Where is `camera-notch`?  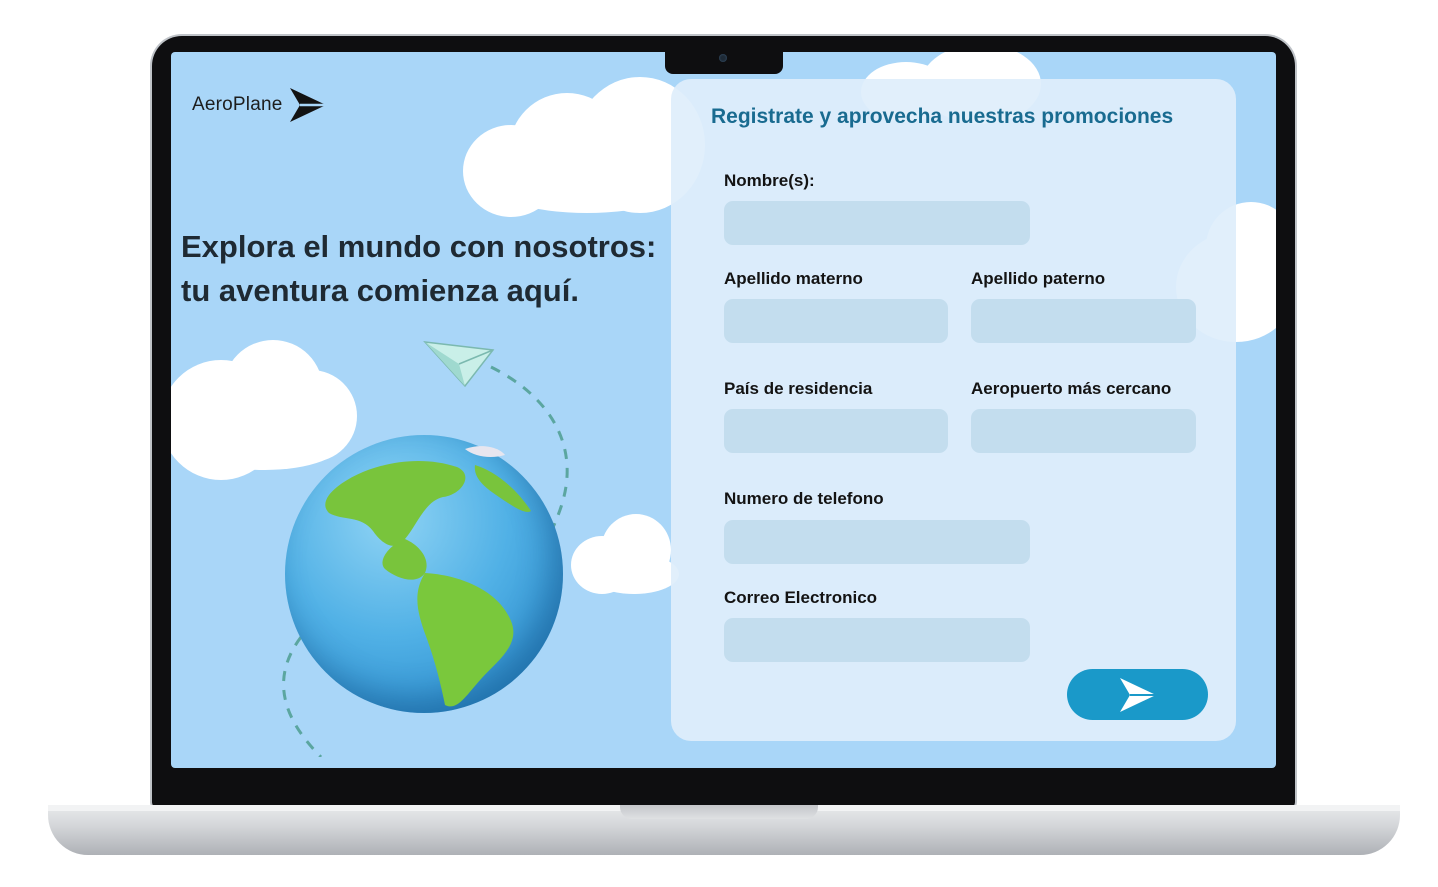
camera-notch is located at coordinates (724, 62).